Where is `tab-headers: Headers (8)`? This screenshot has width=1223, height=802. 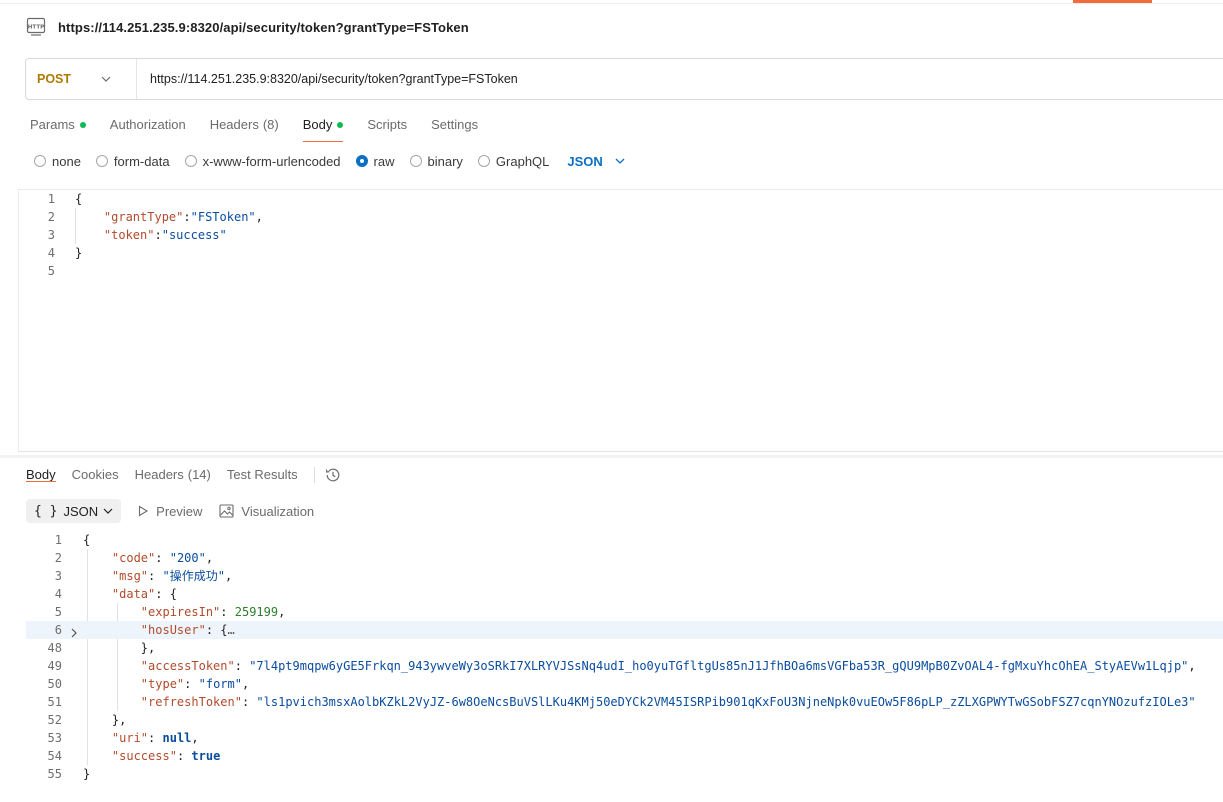 tab-headers: Headers (8) is located at coordinates (244, 127).